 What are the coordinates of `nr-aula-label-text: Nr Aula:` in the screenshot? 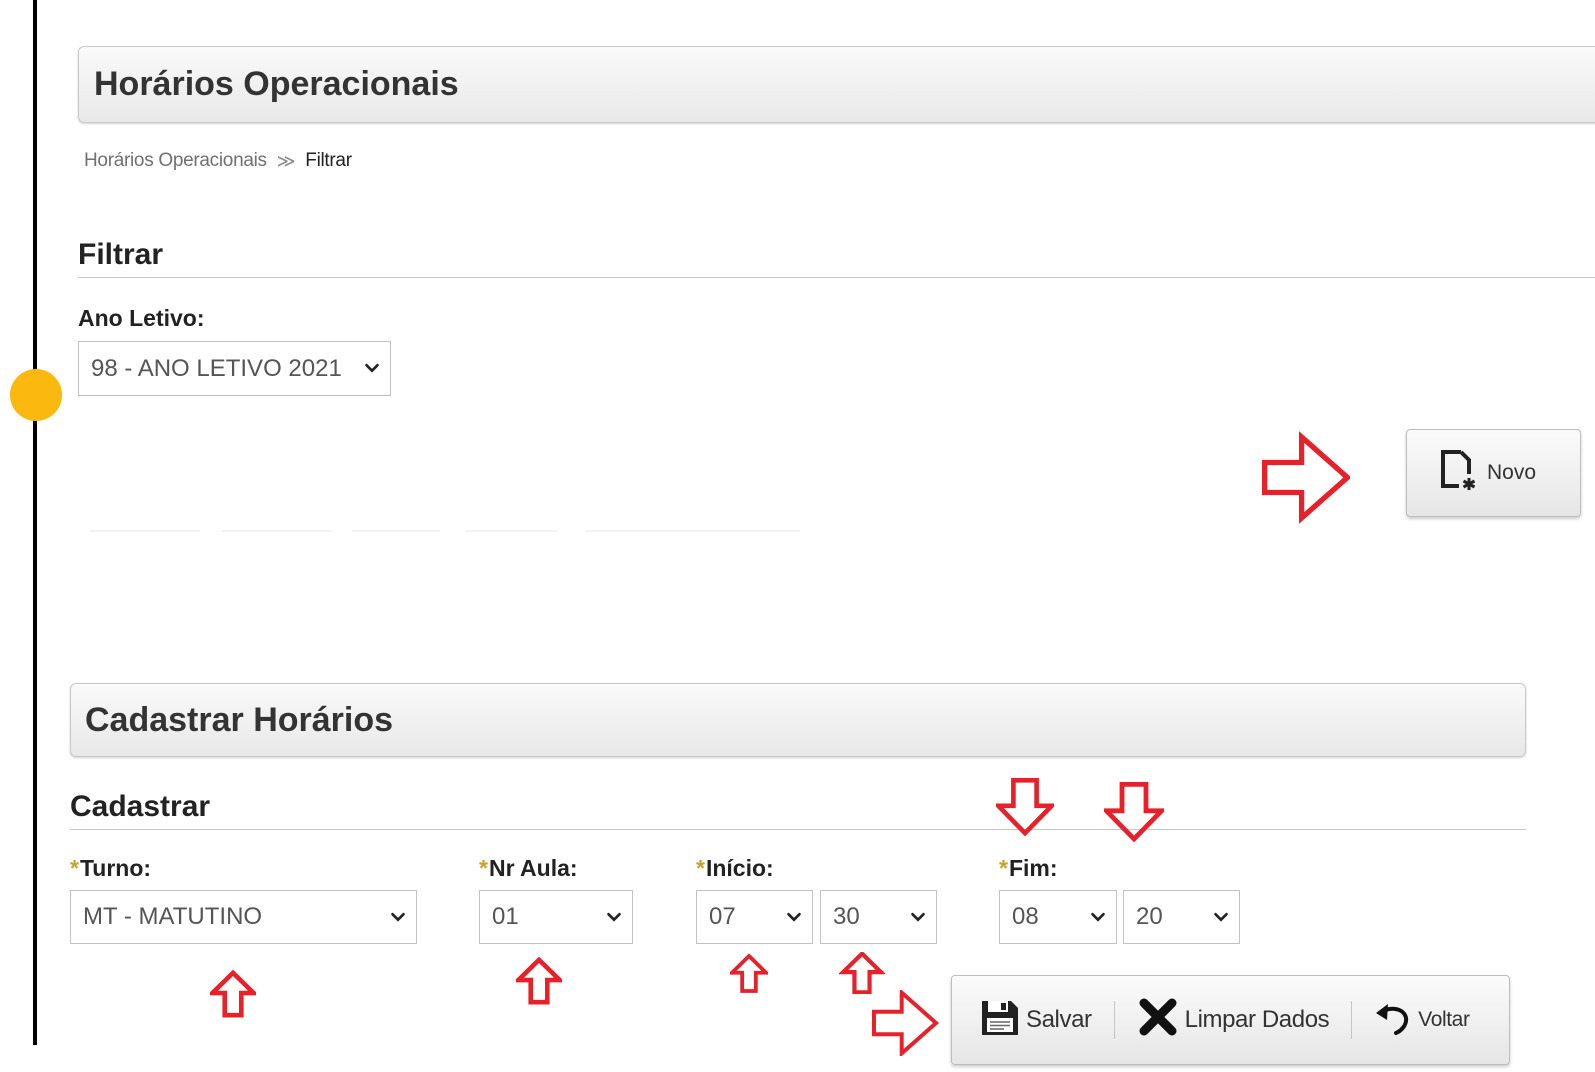 It's located at (533, 868).